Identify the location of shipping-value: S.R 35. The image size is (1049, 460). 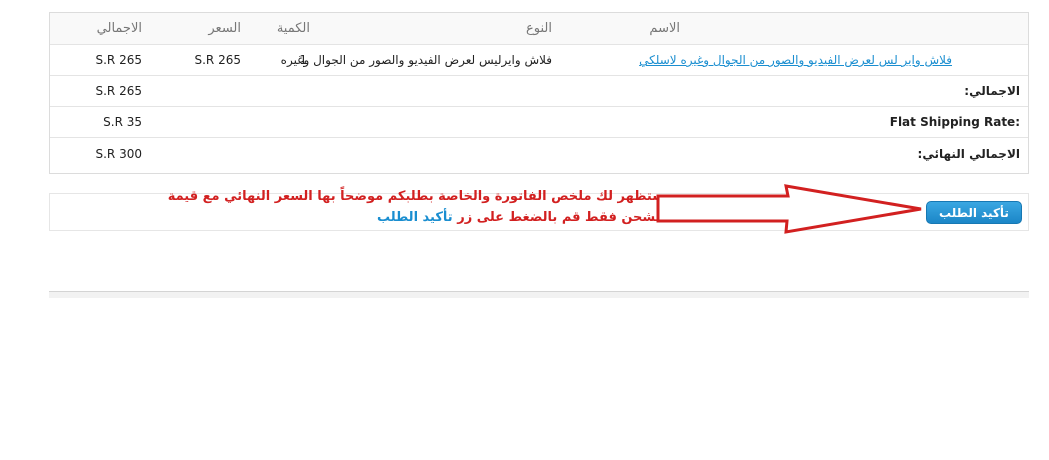
(122, 122).